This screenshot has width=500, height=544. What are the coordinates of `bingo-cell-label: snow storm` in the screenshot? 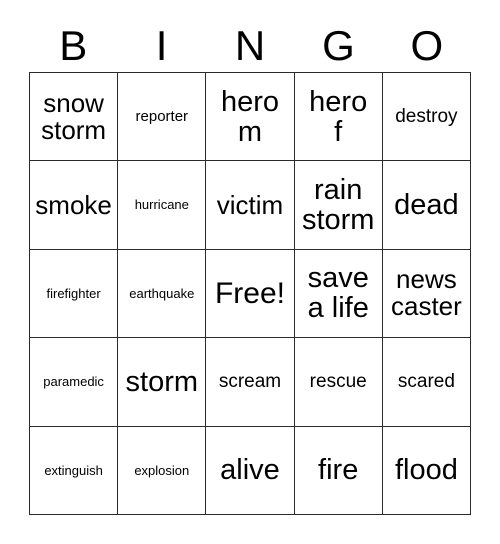 It's located at (74, 116).